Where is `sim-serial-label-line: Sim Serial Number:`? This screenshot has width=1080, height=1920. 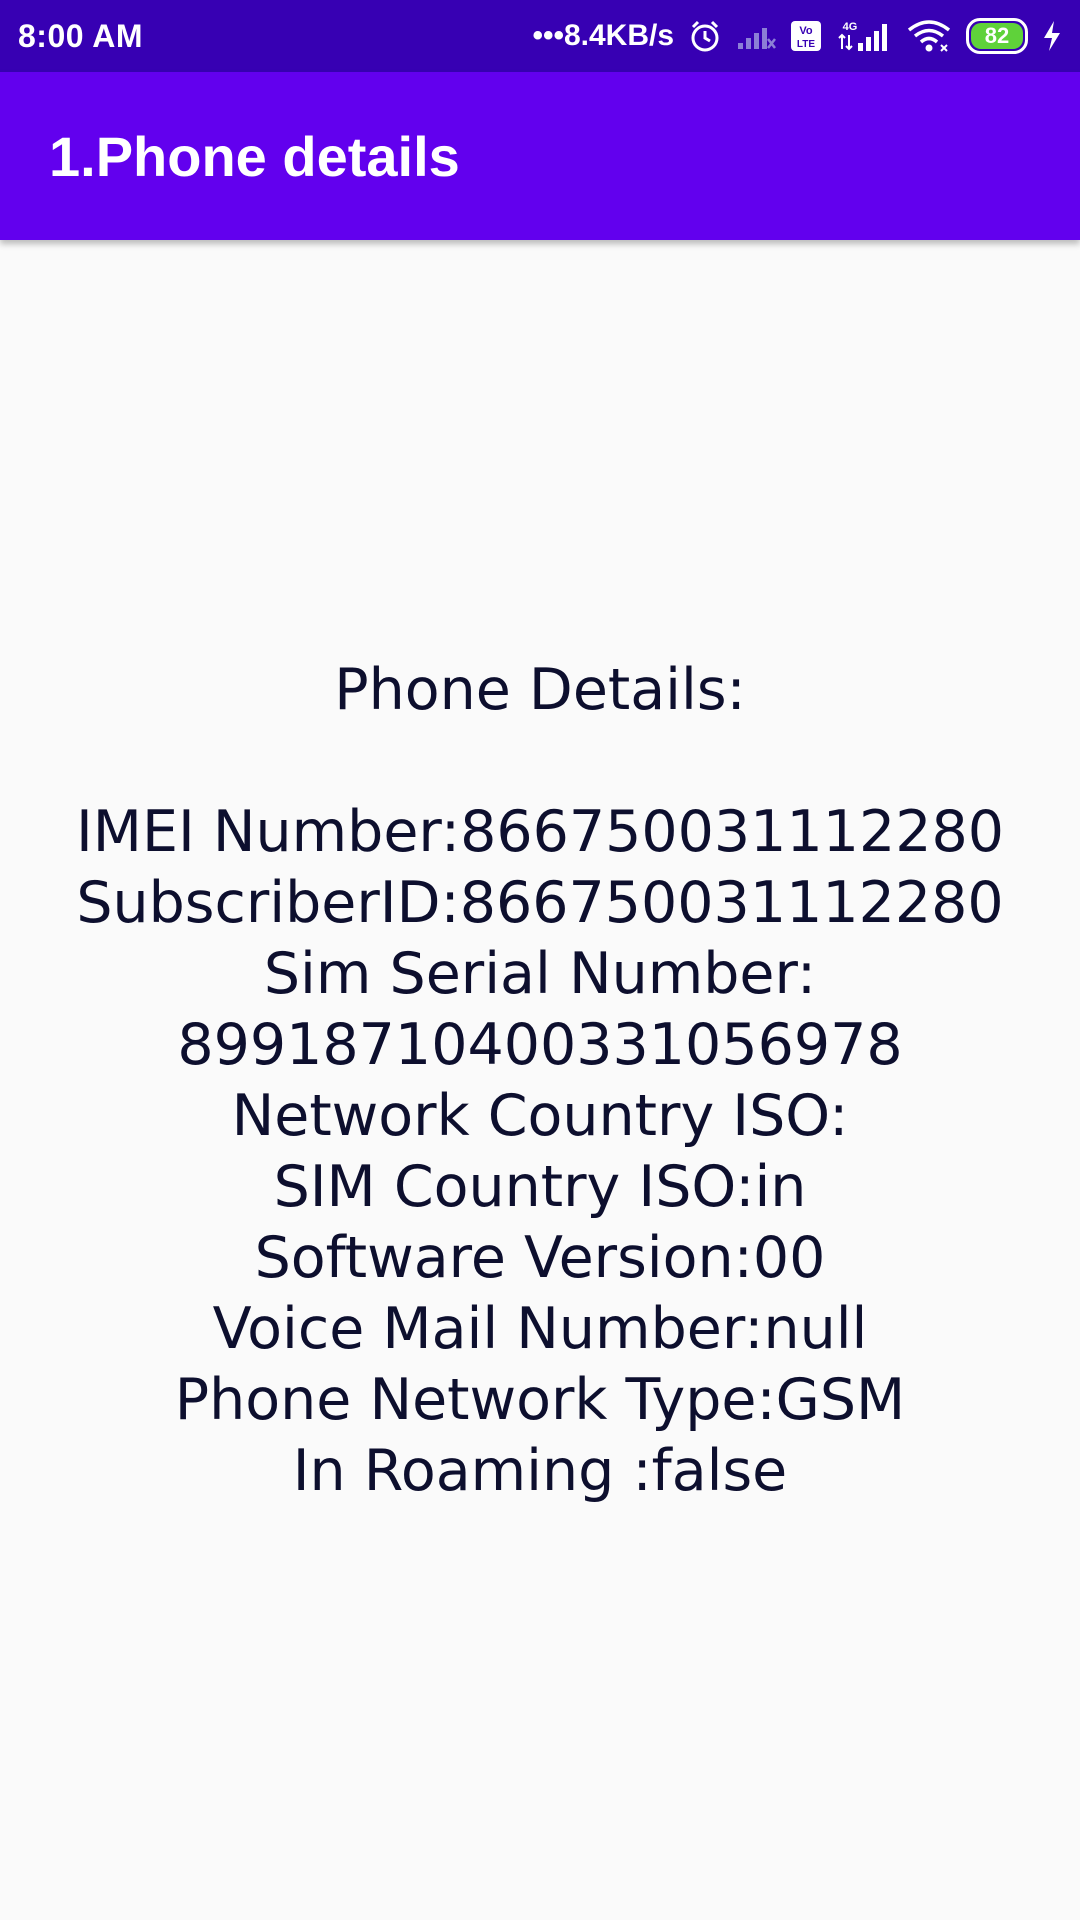 sim-serial-label-line: Sim Serial Number: is located at coordinates (540, 974).